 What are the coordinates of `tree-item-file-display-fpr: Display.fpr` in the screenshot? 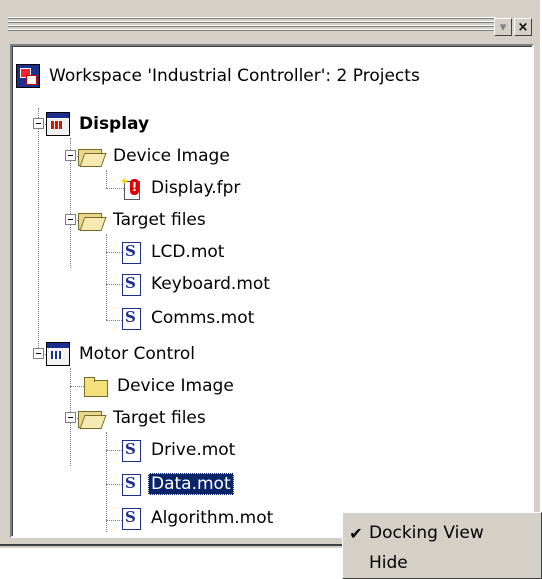 It's located at (181, 188).